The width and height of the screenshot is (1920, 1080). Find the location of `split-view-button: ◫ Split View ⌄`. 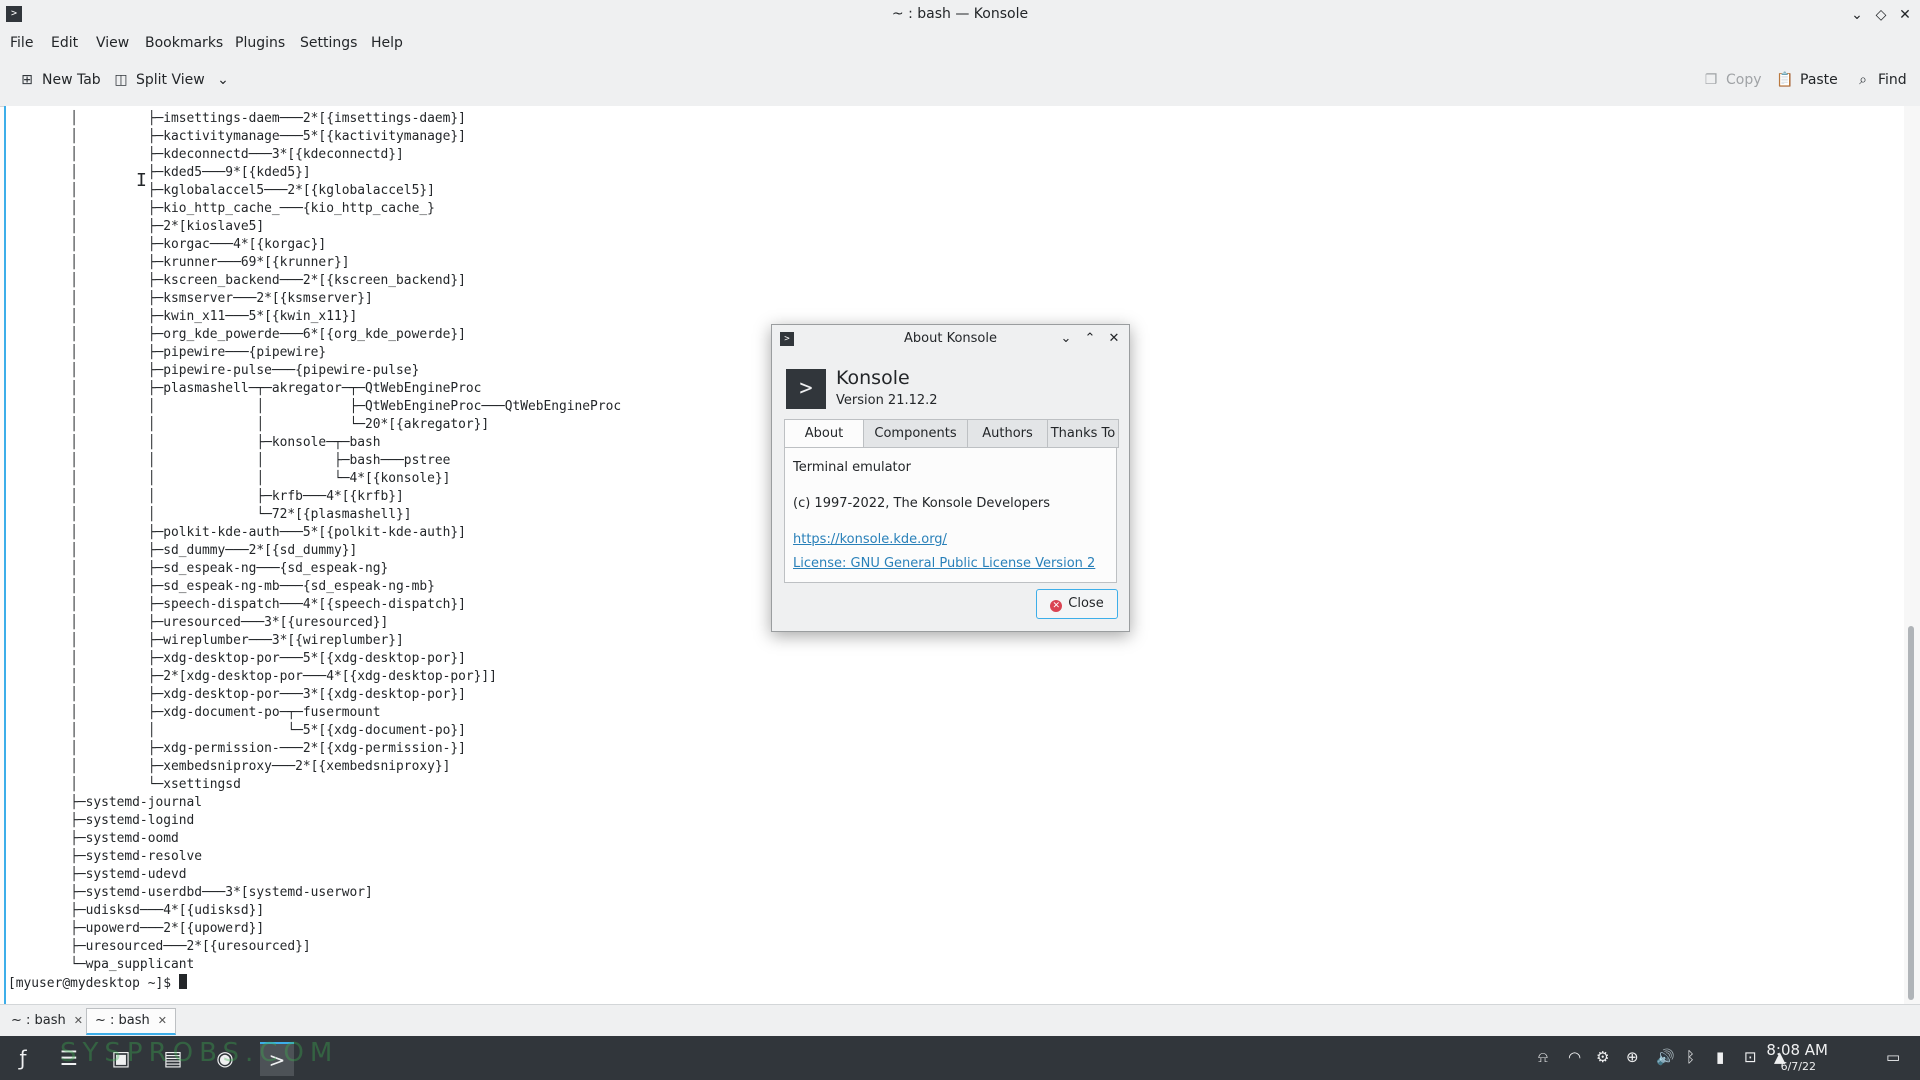

split-view-button: ◫ Split View ⌄ is located at coordinates (170, 80).